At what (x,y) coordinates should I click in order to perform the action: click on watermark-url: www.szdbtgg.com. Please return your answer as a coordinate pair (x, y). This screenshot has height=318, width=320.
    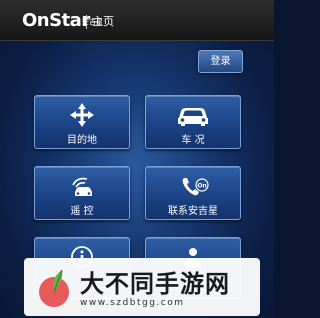
    Looking at the image, I should click on (132, 303).